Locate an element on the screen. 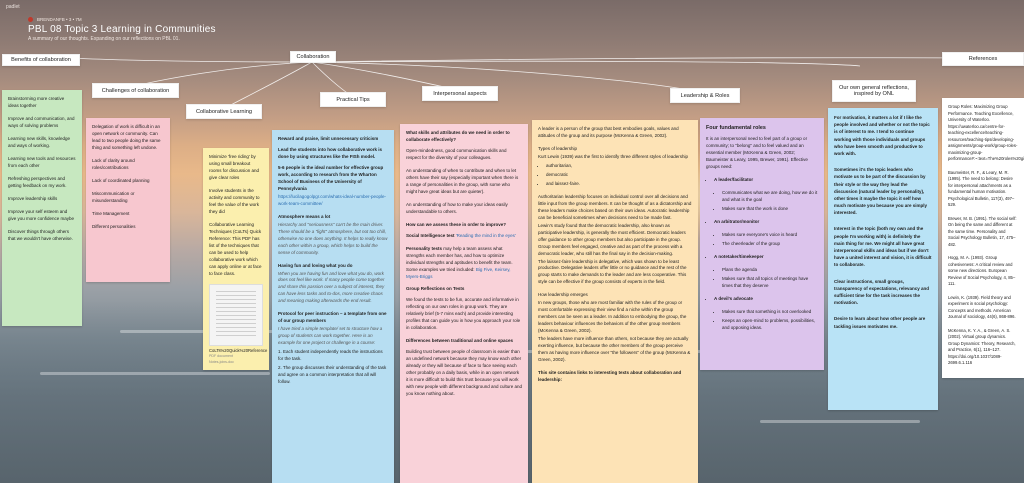 Image resolution: width=1024 pixels, height=483 pixels. list-item: authoritarian, is located at coordinates (619, 166).